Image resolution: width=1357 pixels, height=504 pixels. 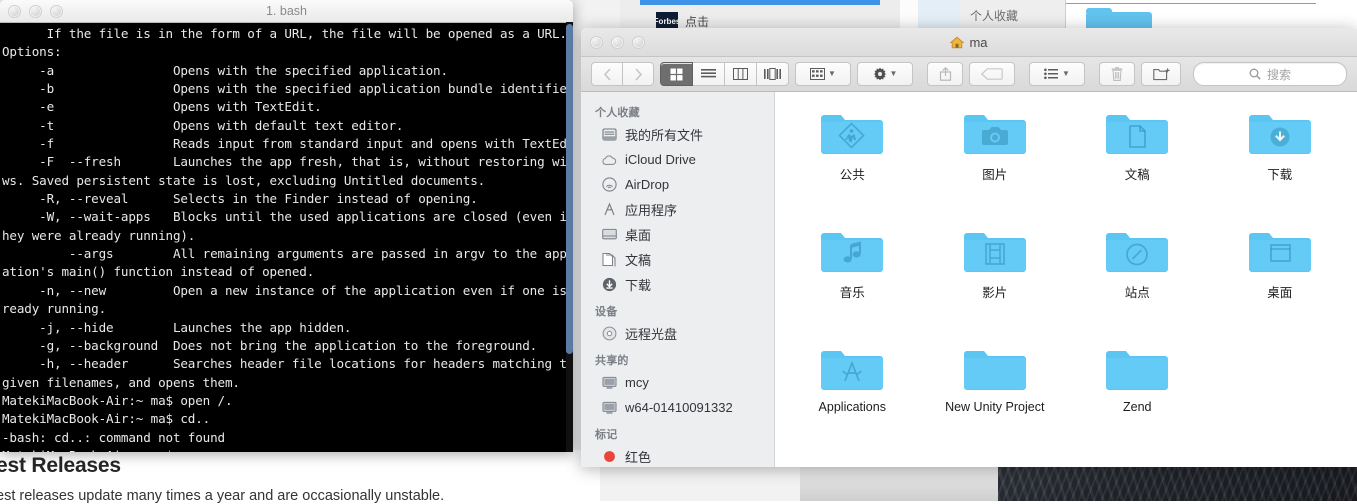 What do you see at coordinates (606, 435) in the screenshot?
I see `sidebar-group-tags: 标记` at bounding box center [606, 435].